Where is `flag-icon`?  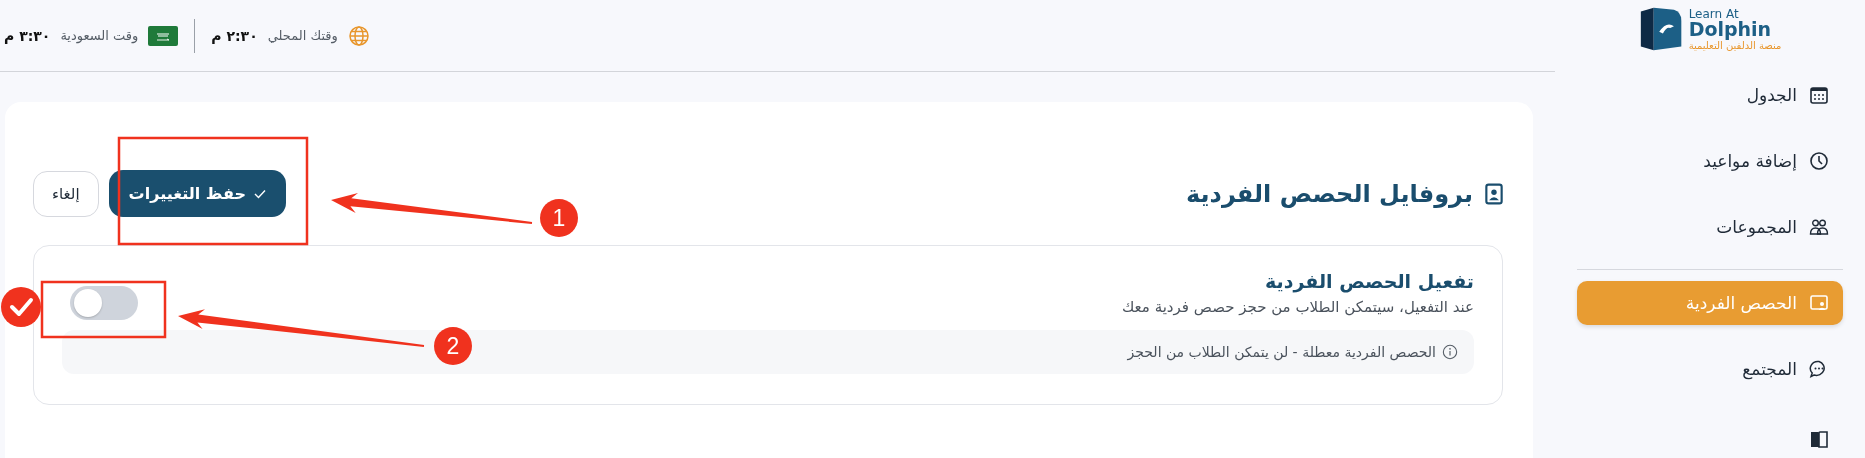
flag-icon is located at coordinates (163, 35).